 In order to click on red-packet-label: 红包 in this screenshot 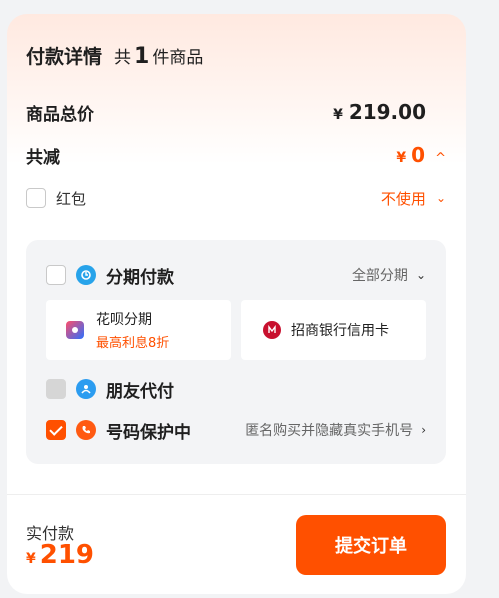, I will do `click(71, 198)`.